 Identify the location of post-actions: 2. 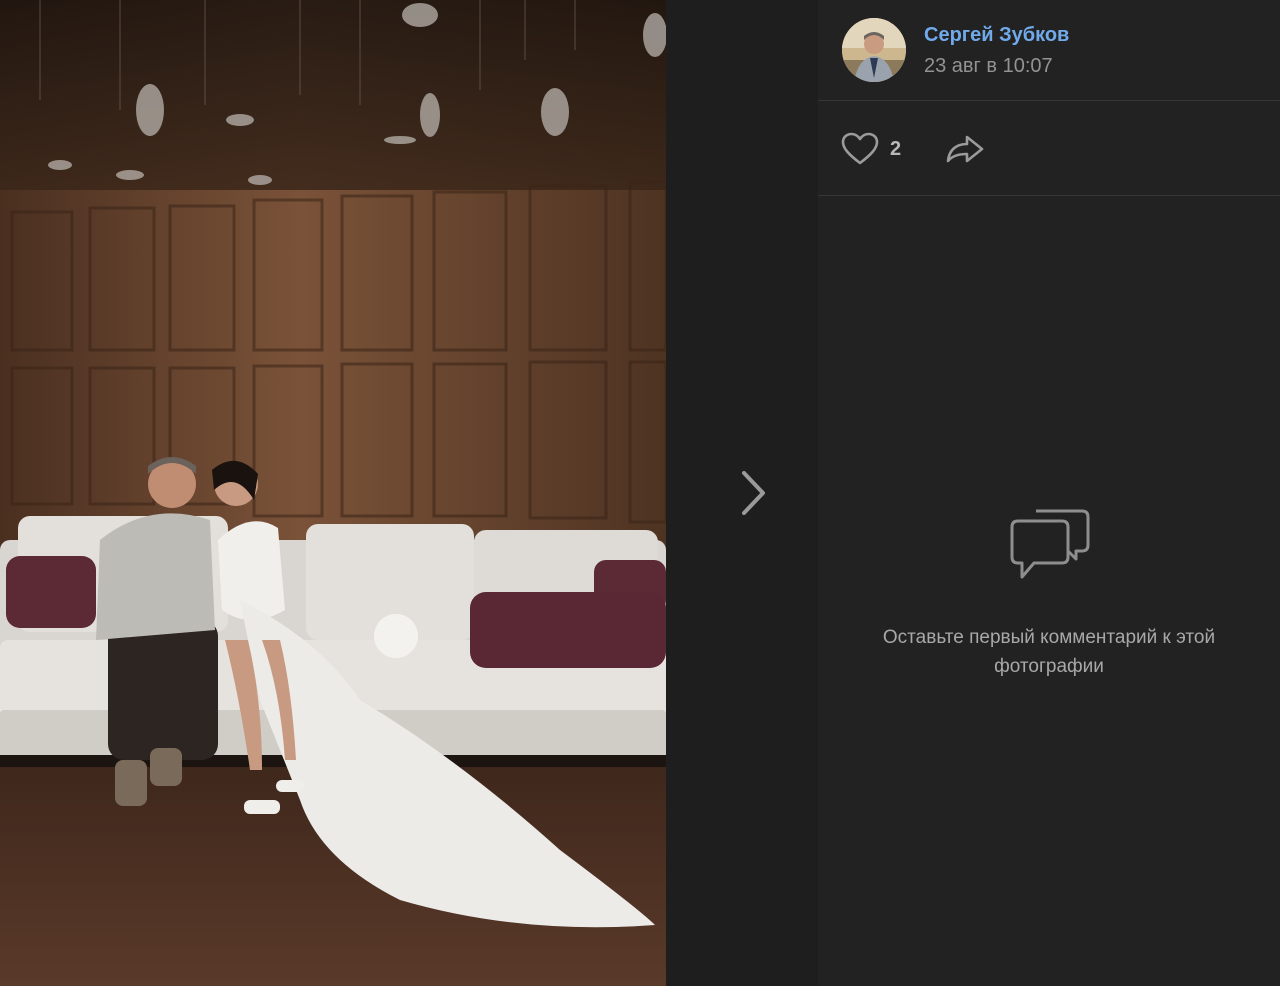
(1049, 148).